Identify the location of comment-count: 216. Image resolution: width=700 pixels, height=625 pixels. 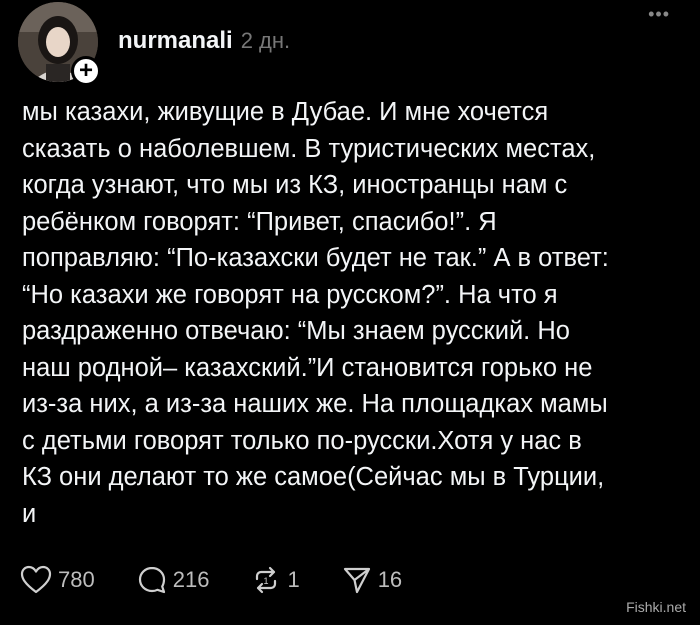
(191, 579).